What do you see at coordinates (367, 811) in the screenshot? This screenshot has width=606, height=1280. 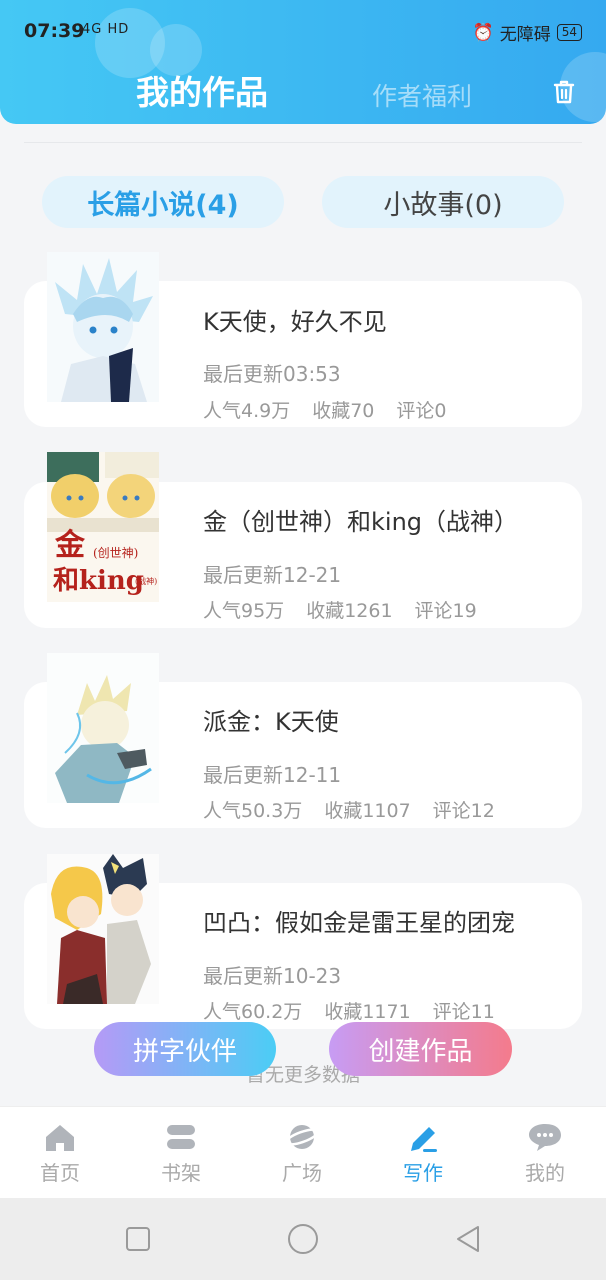 I see `favorites-count: 收藏1107` at bounding box center [367, 811].